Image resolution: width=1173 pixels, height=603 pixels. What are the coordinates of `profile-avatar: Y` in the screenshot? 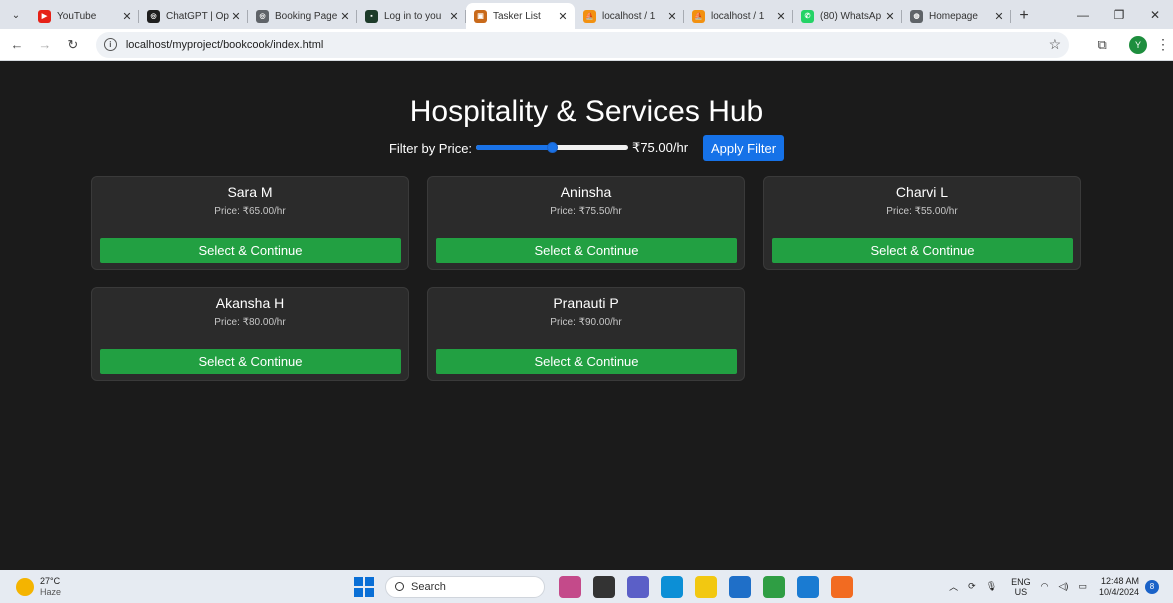 It's located at (1138, 44).